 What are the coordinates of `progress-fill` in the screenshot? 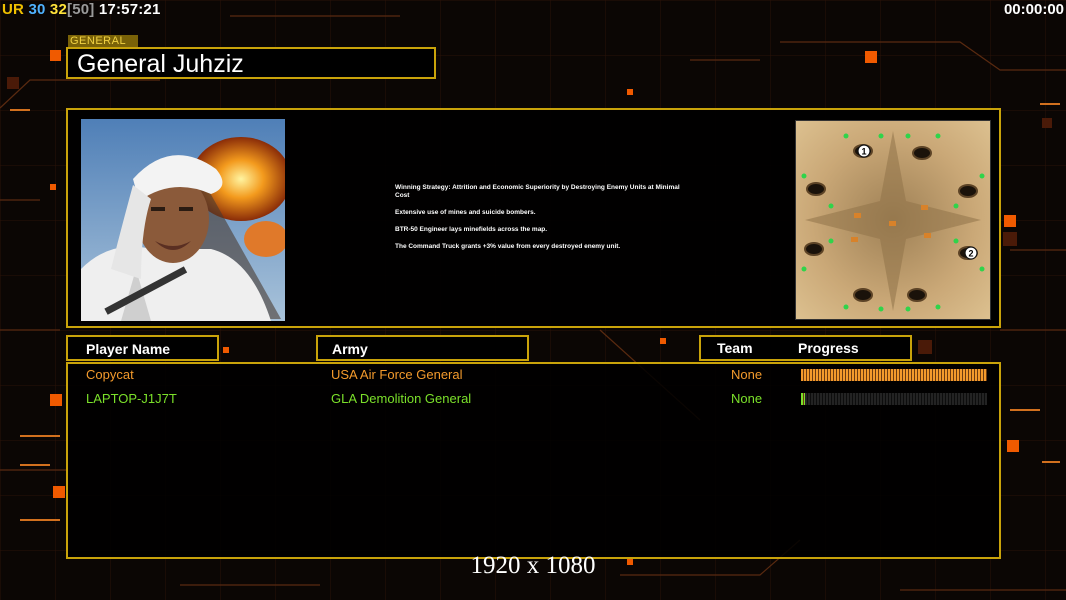 It's located at (894, 375).